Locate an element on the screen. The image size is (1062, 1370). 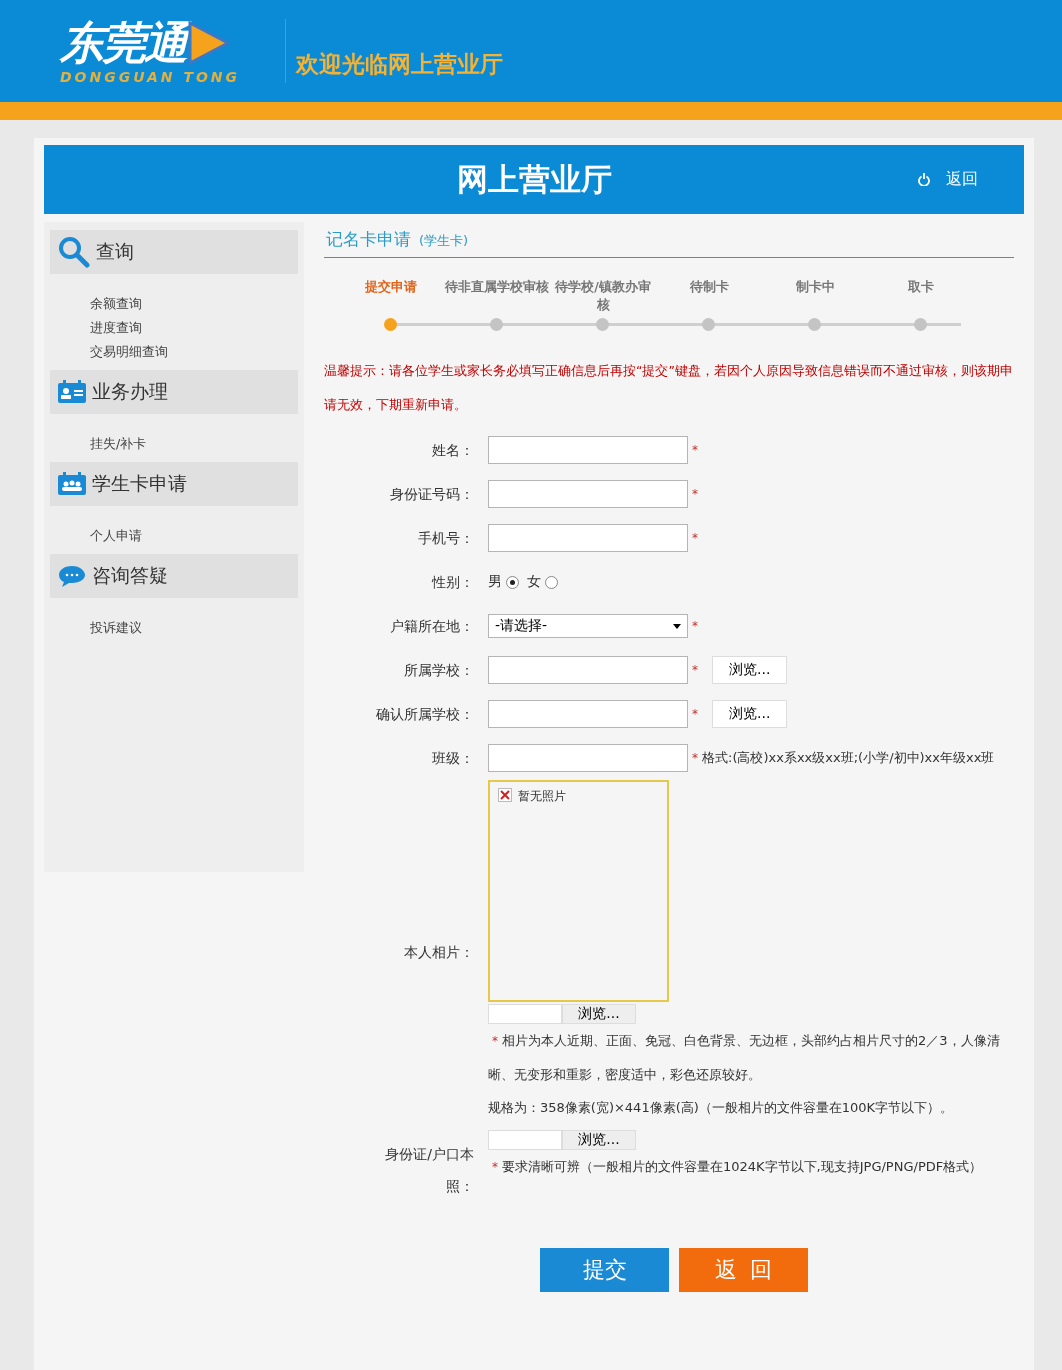
search-icon is located at coordinates (74, 252).